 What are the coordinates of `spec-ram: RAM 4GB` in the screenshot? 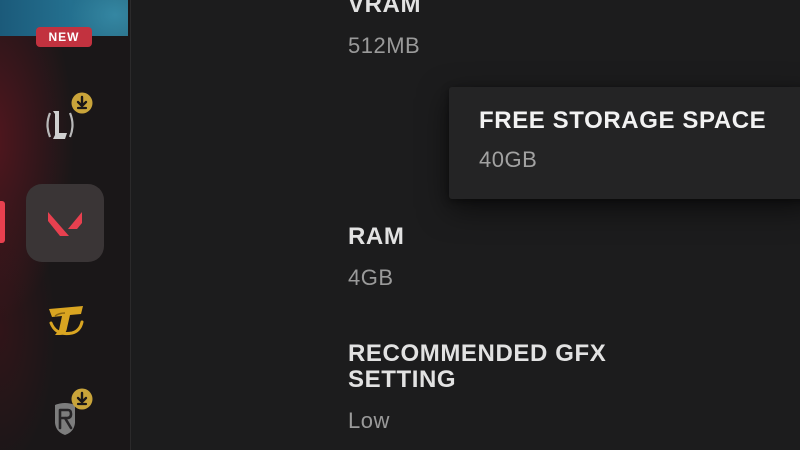 It's located at (528, 257).